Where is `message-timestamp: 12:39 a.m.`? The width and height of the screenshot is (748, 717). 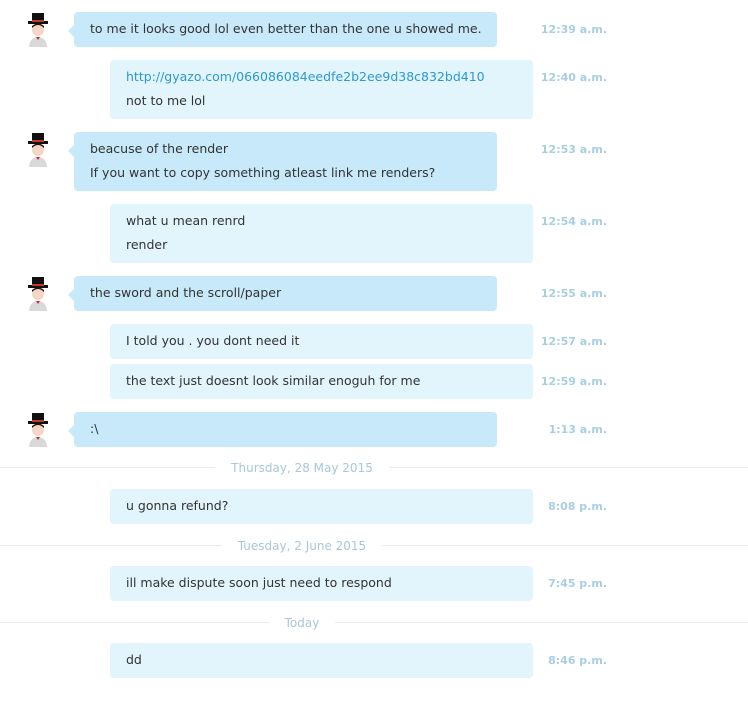 message-timestamp: 12:39 a.m. is located at coordinates (573, 29).